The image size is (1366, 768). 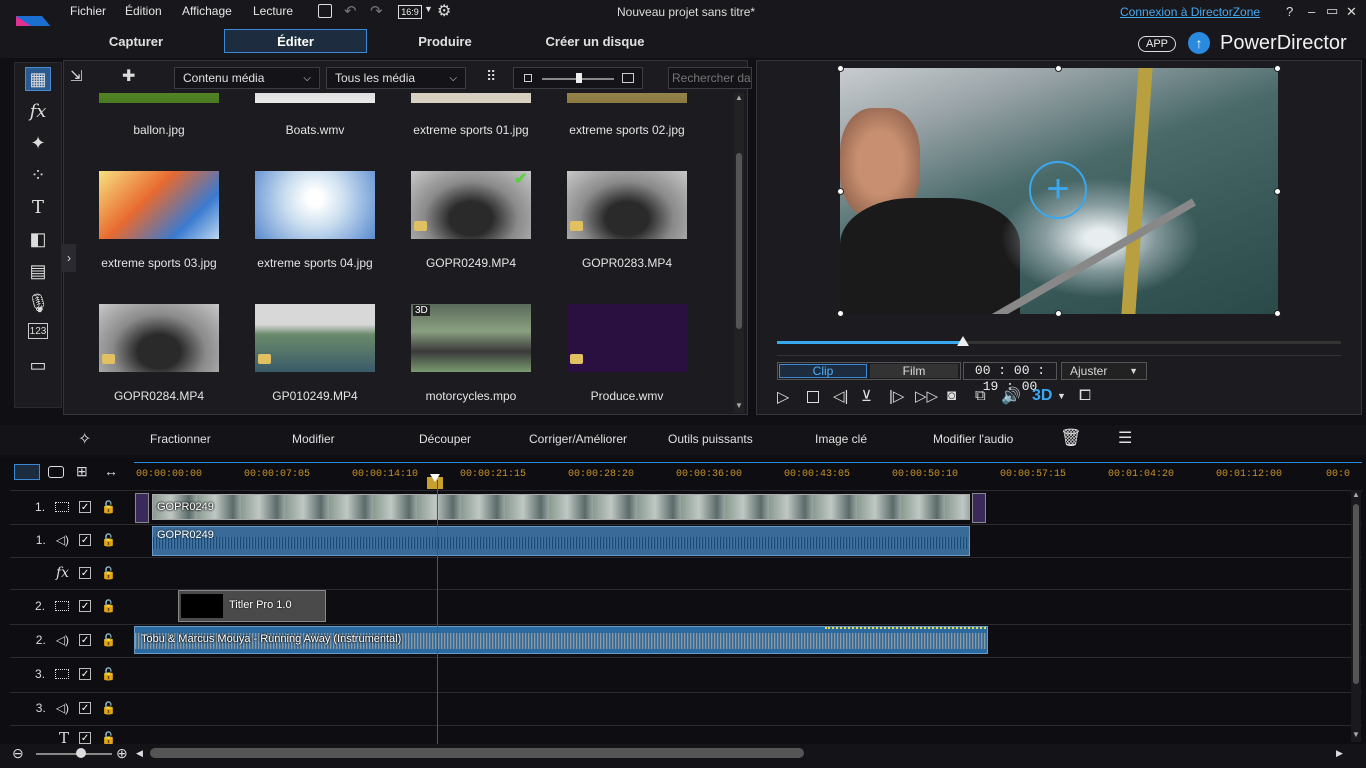 What do you see at coordinates (136, 41) in the screenshot?
I see `tab-capturer: Capturer` at bounding box center [136, 41].